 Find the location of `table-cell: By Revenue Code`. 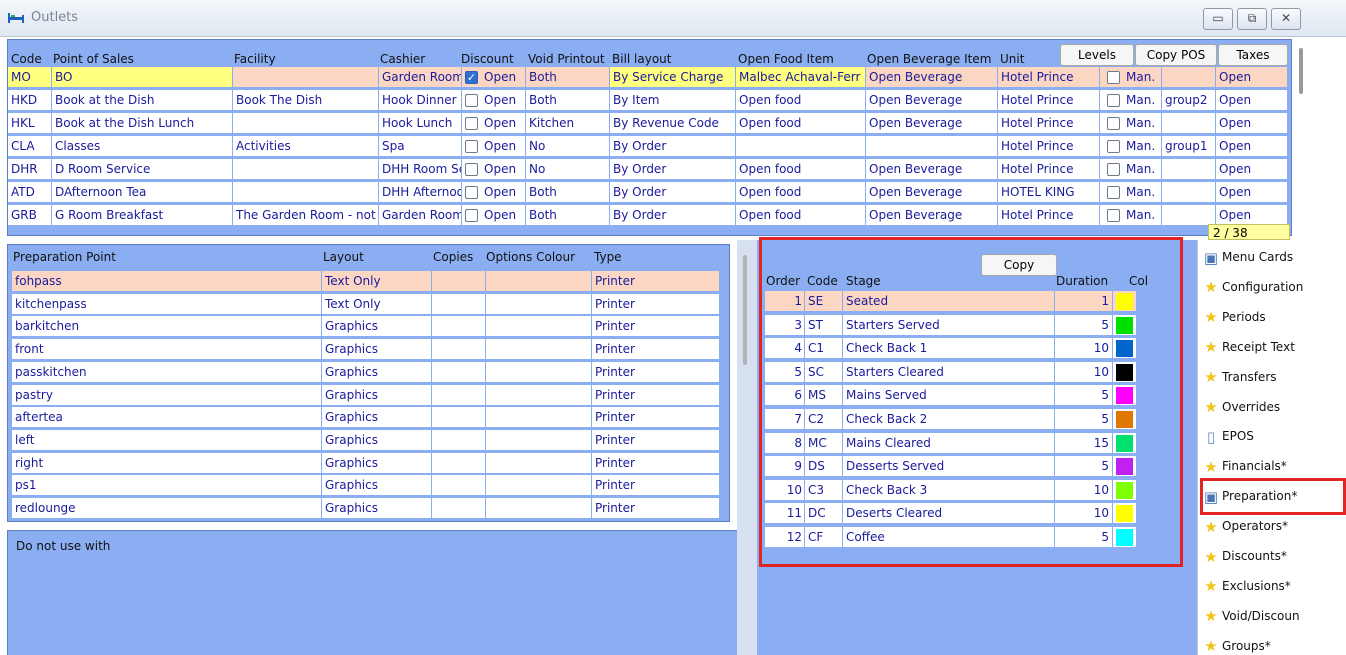

table-cell: By Revenue Code is located at coordinates (673, 123).